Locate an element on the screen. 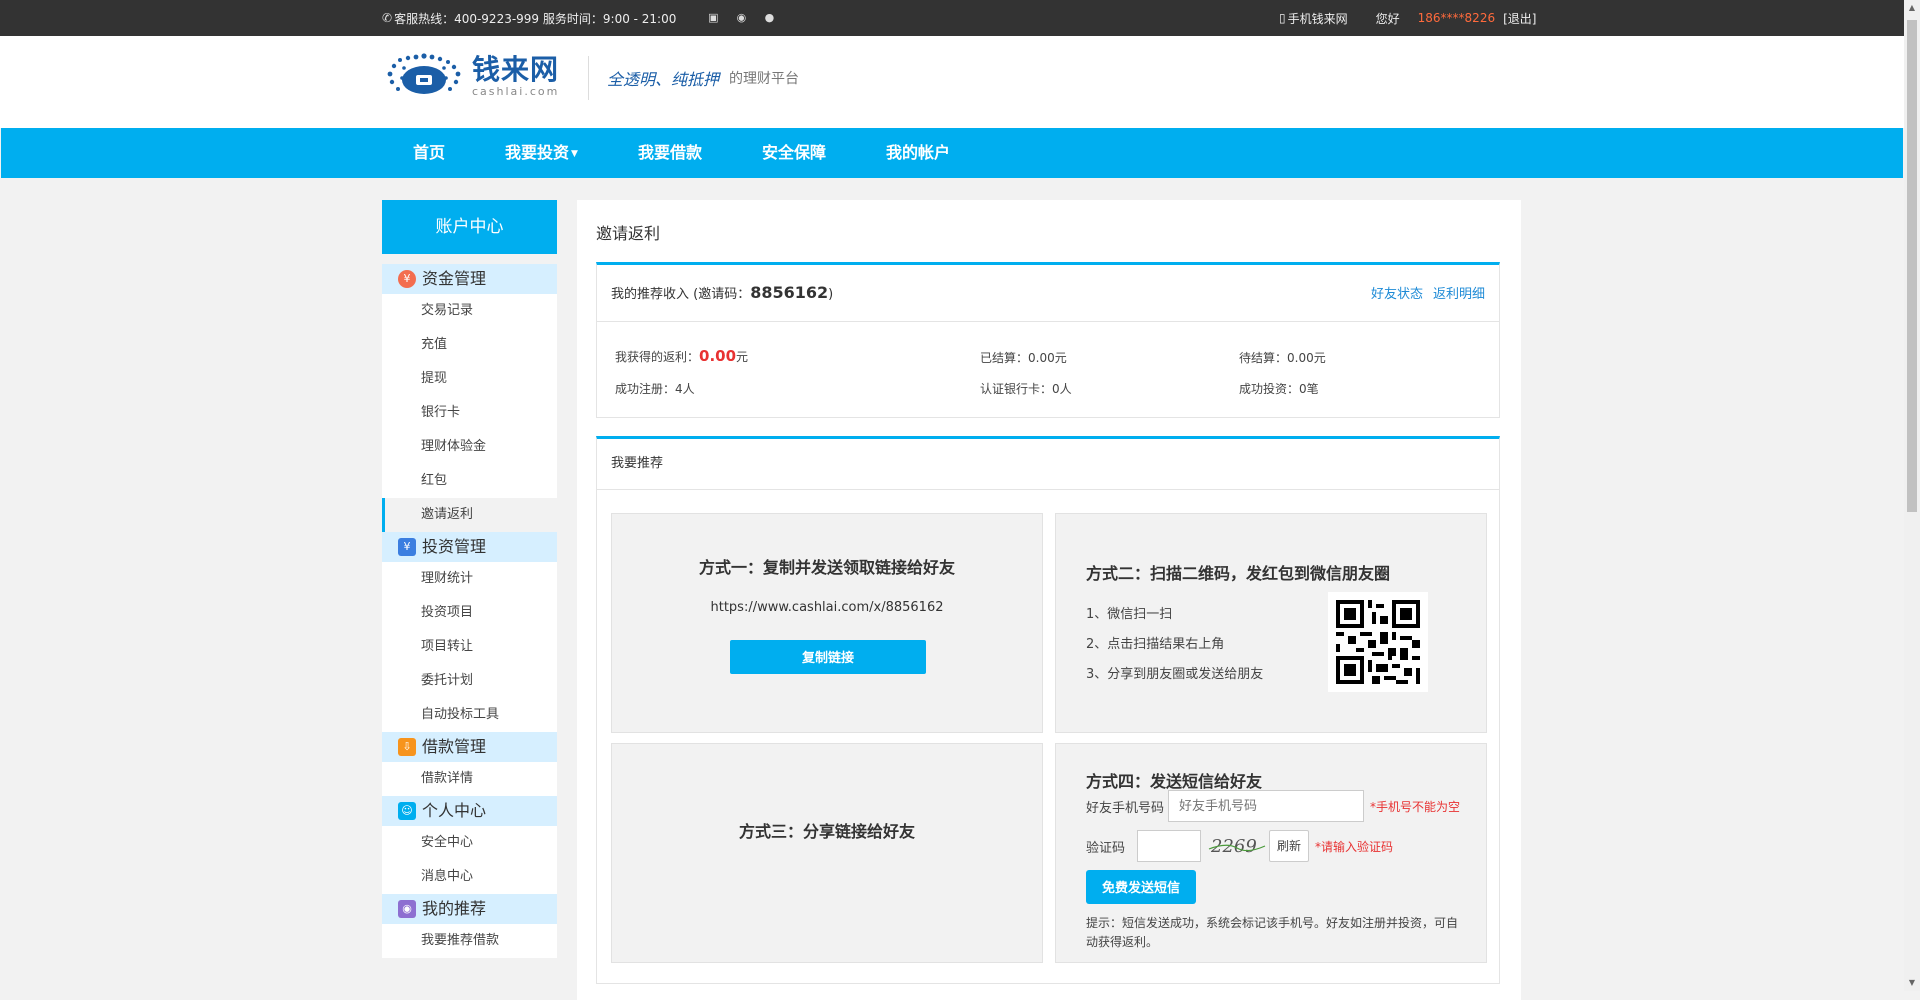 The image size is (1920, 1000). main-nav: 首页 我要投资 ▼ 我要借款 安全保障 我的帐户 is located at coordinates (952, 153).